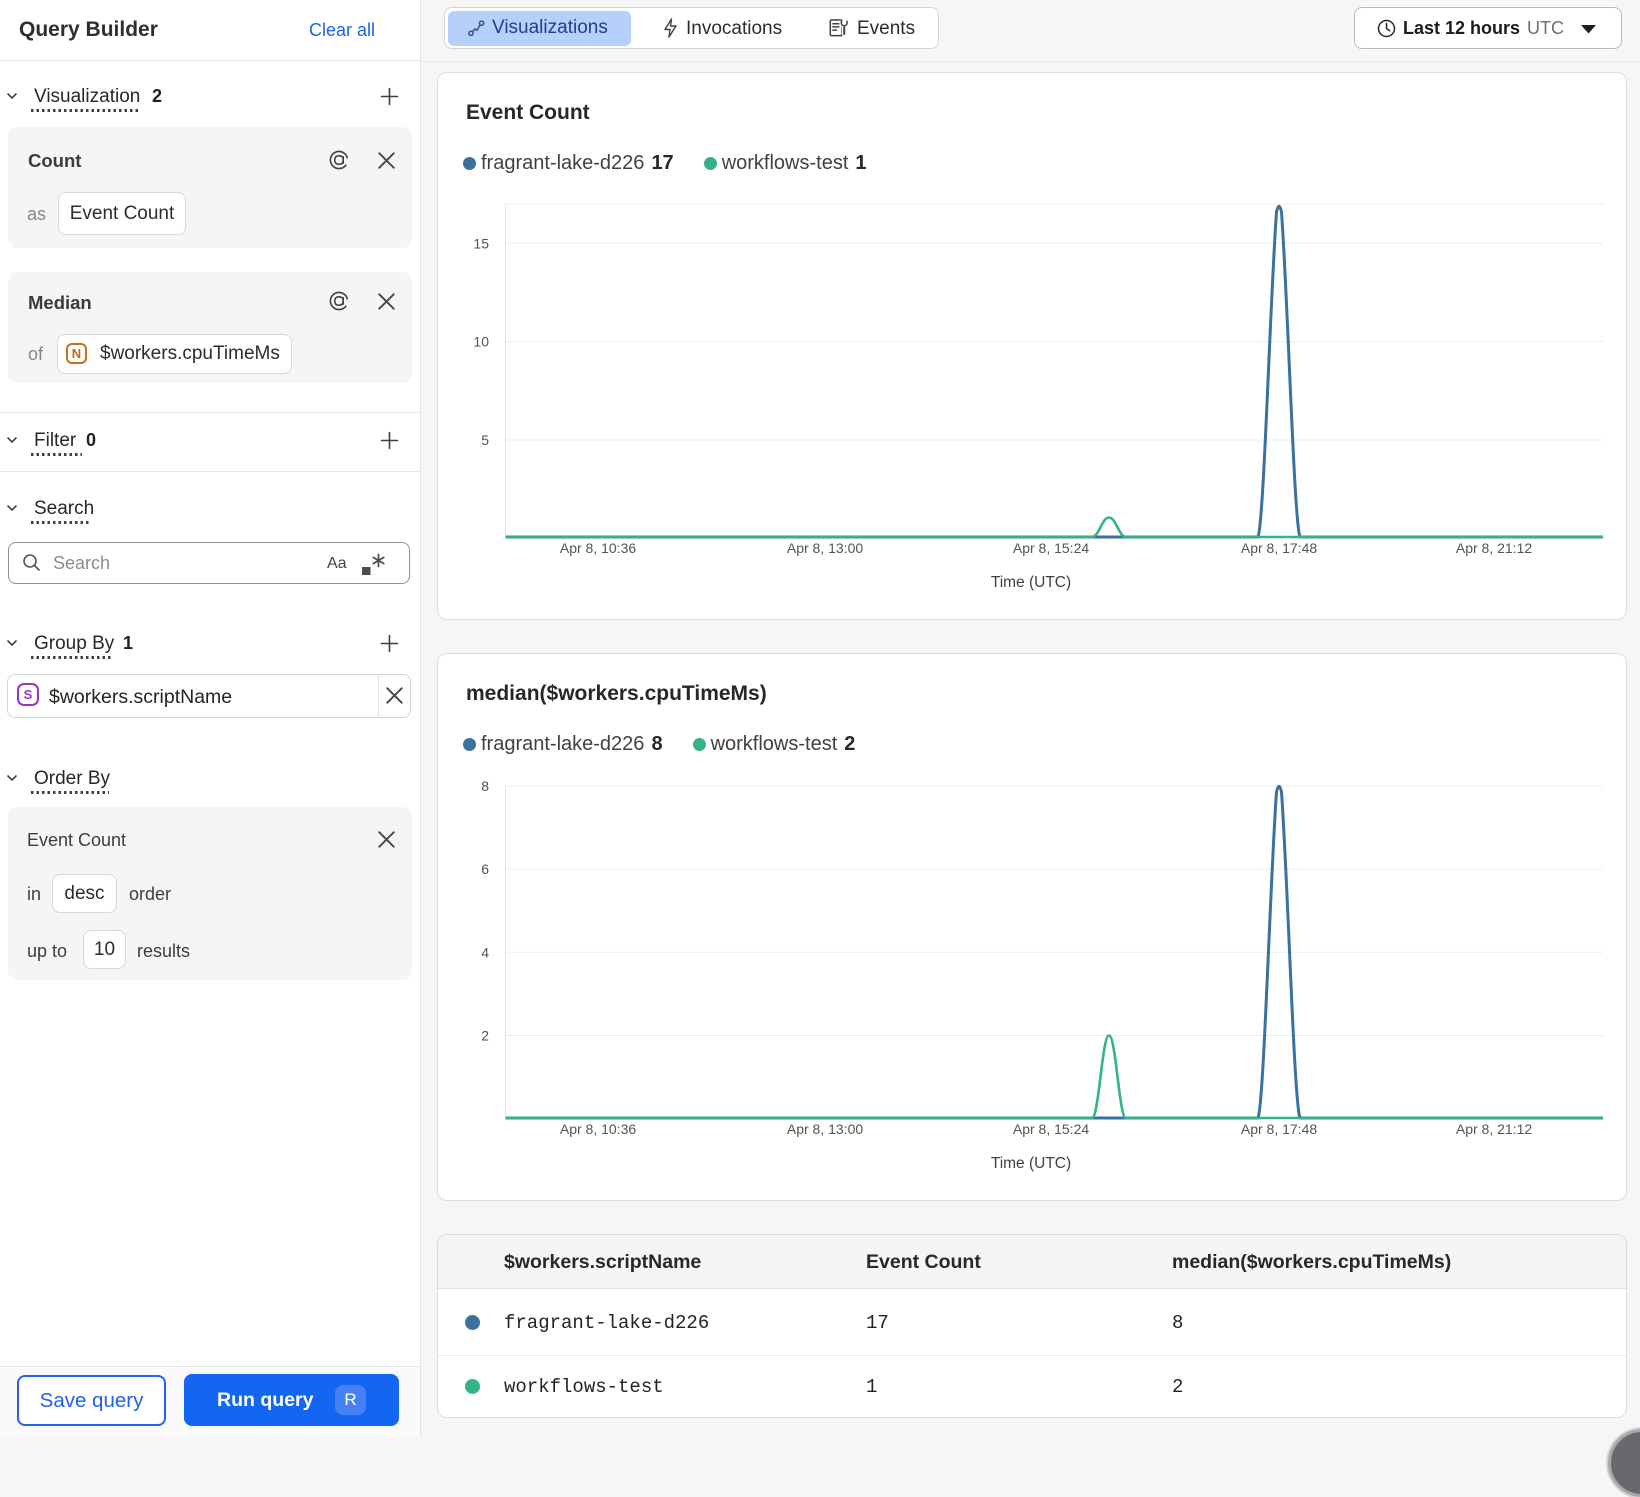 This screenshot has height=1497, width=1640. What do you see at coordinates (485, 953) in the screenshot?
I see `svg-text: 4` at bounding box center [485, 953].